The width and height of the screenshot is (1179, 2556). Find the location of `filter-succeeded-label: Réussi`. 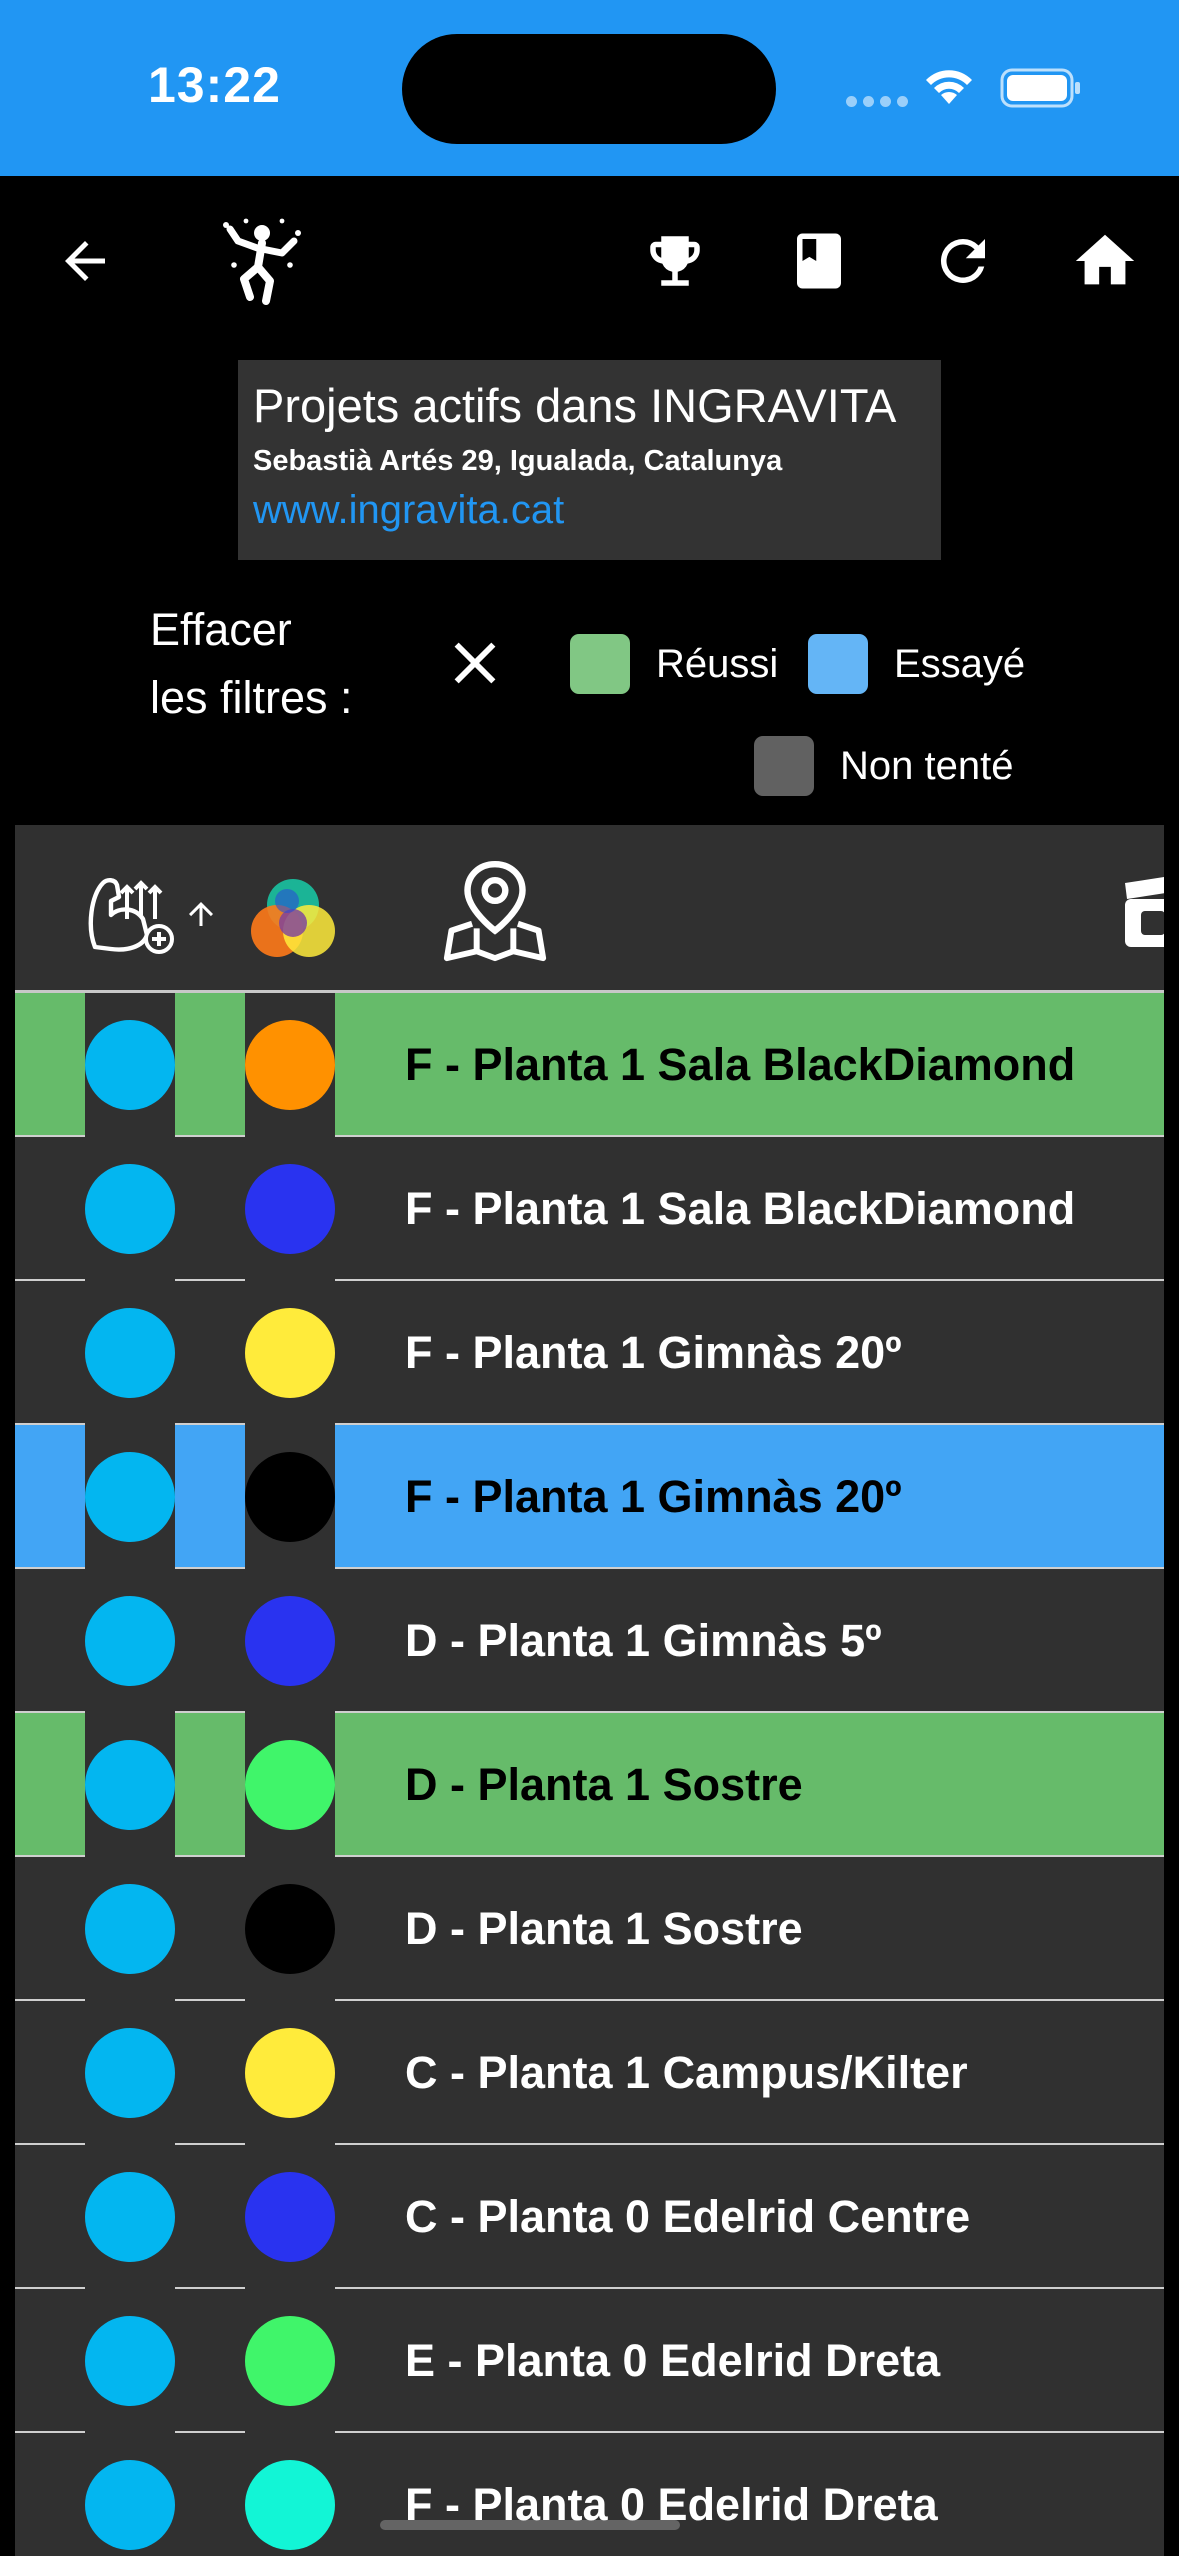

filter-succeeded-label: Réussi is located at coordinates (717, 663).